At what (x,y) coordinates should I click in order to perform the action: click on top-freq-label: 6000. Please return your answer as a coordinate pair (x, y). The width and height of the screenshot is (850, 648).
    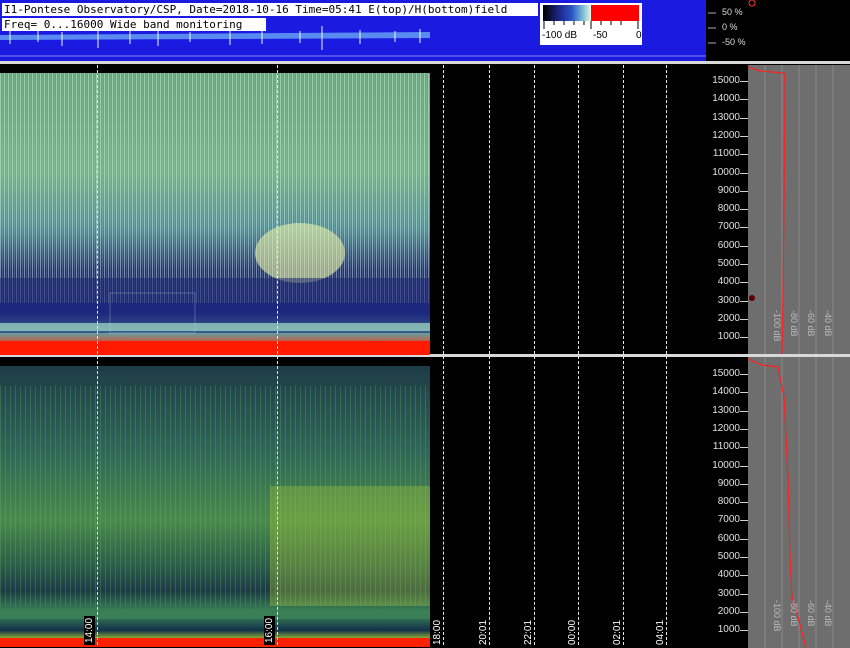
    Looking at the image, I should click on (728, 245).